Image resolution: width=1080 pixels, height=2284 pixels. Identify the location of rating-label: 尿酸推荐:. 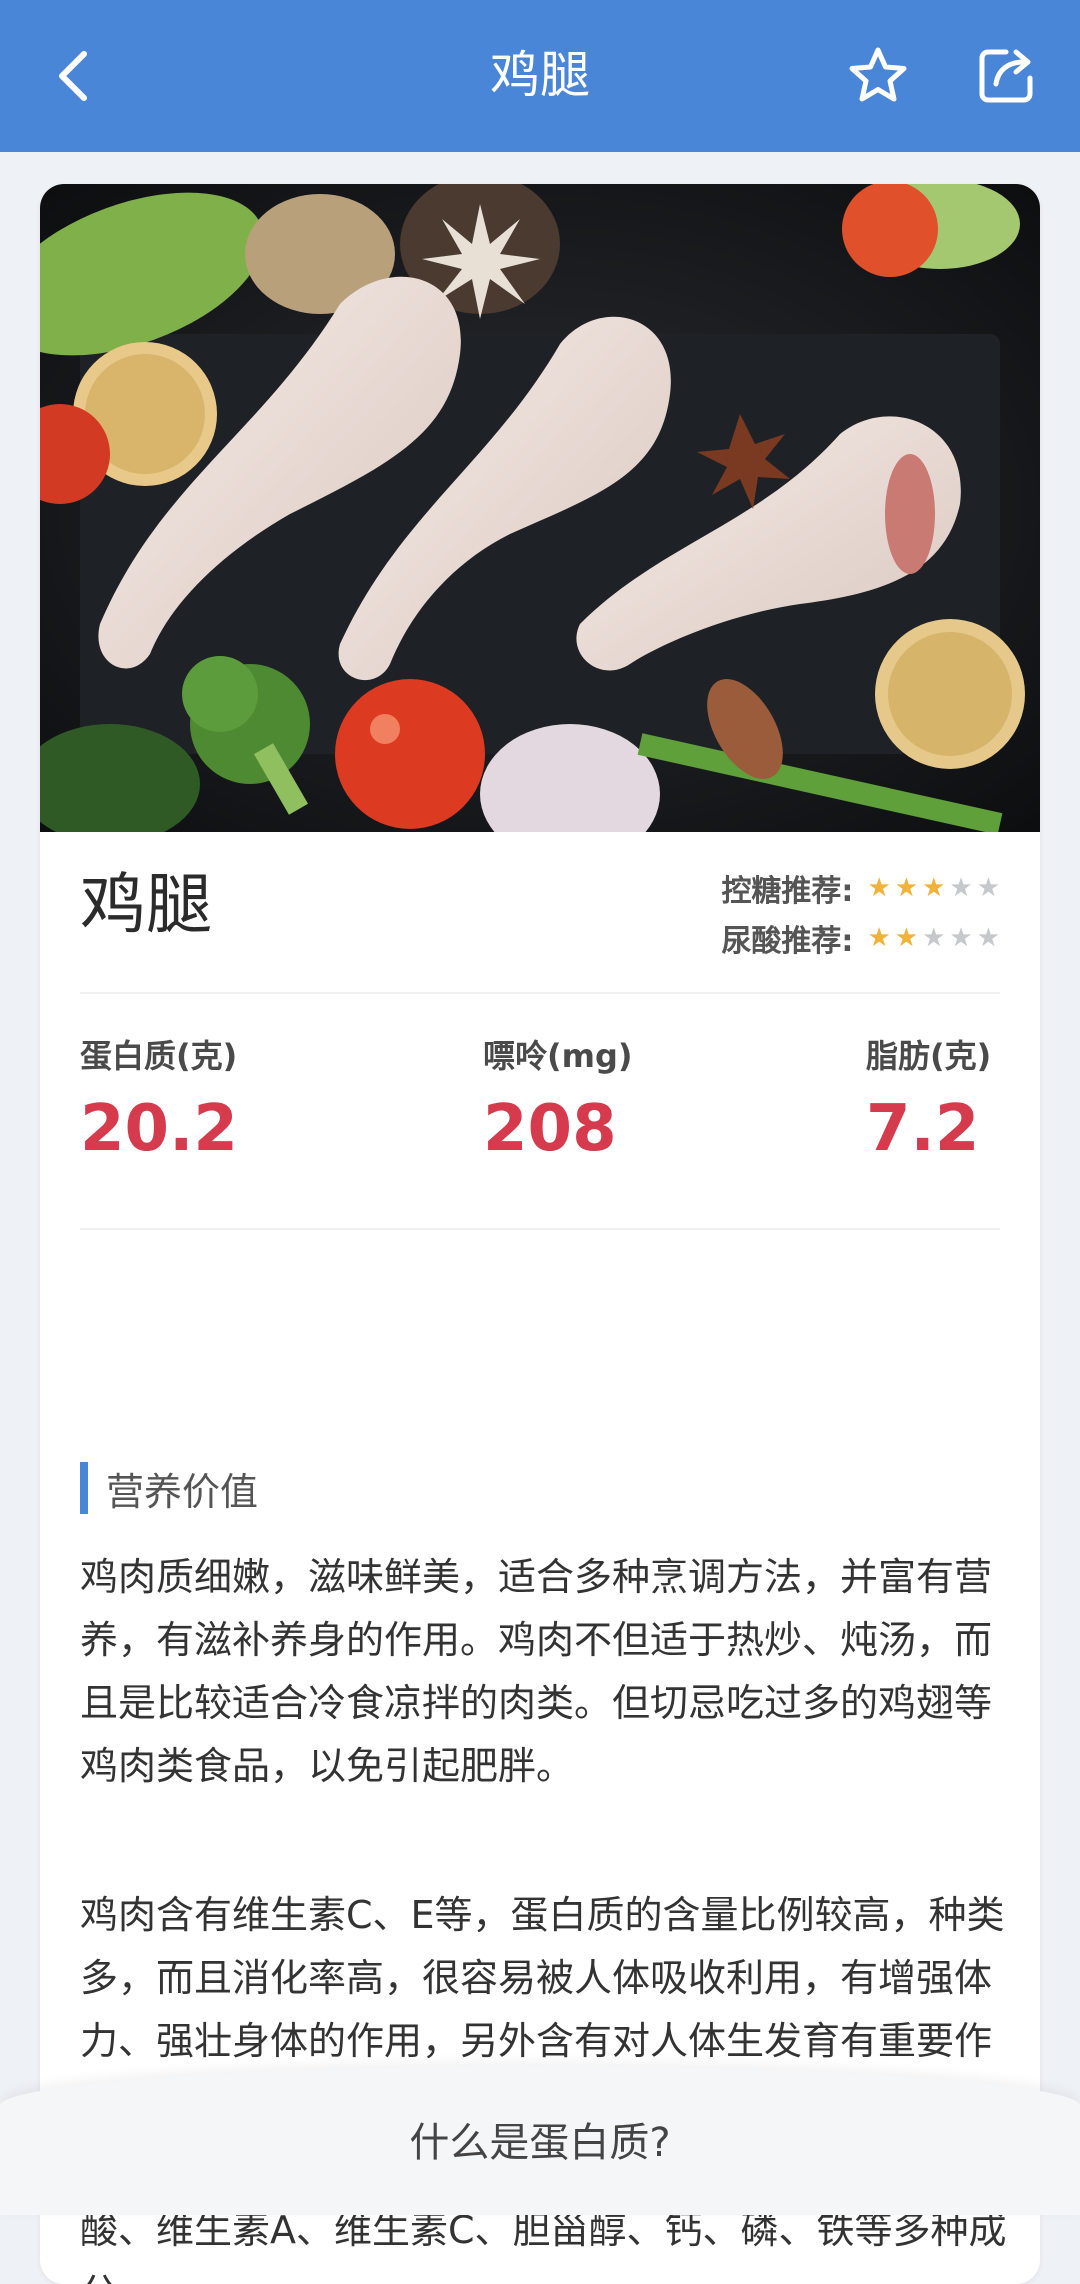
(787, 941).